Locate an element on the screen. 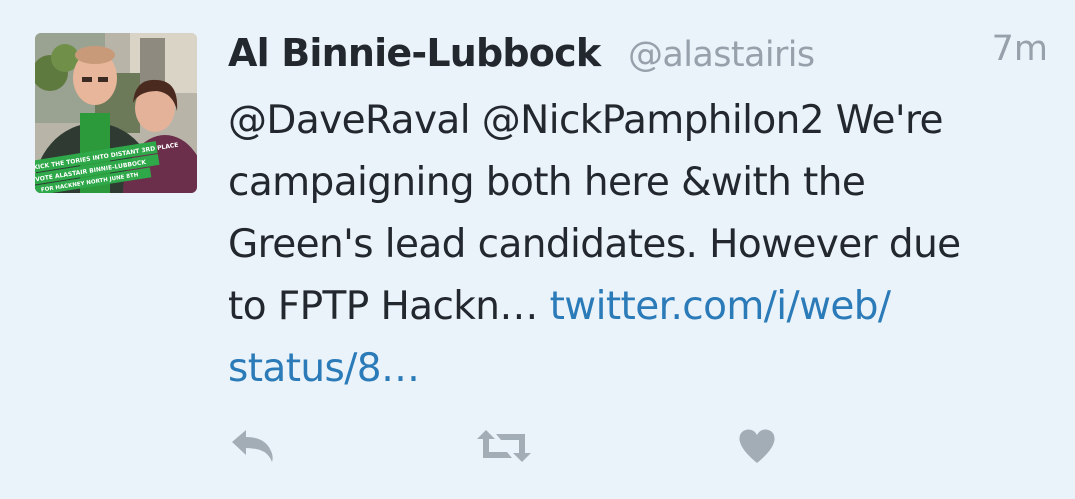 This screenshot has height=499, width=1075. timestamp: 7m is located at coordinates (1019, 49).